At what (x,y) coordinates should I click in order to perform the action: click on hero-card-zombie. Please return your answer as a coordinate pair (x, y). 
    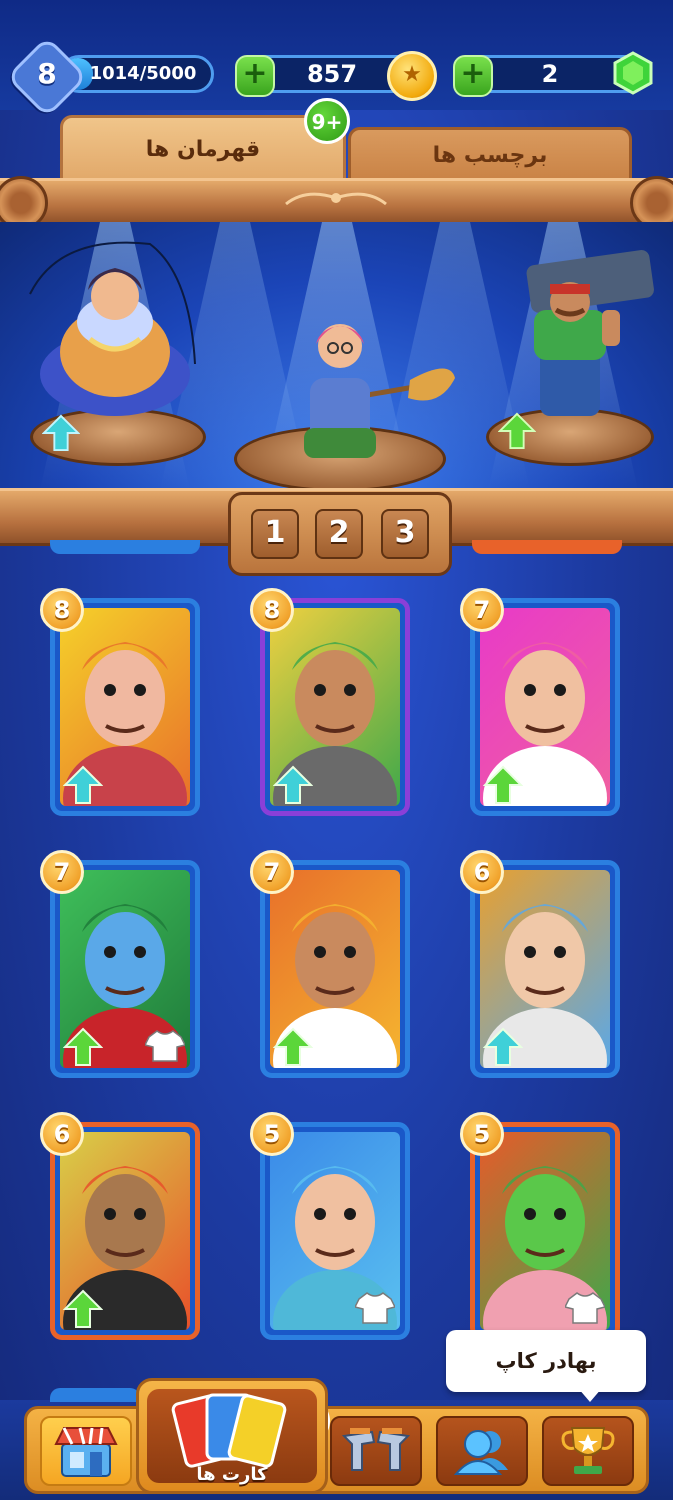
    Looking at the image, I should click on (545, 1231).